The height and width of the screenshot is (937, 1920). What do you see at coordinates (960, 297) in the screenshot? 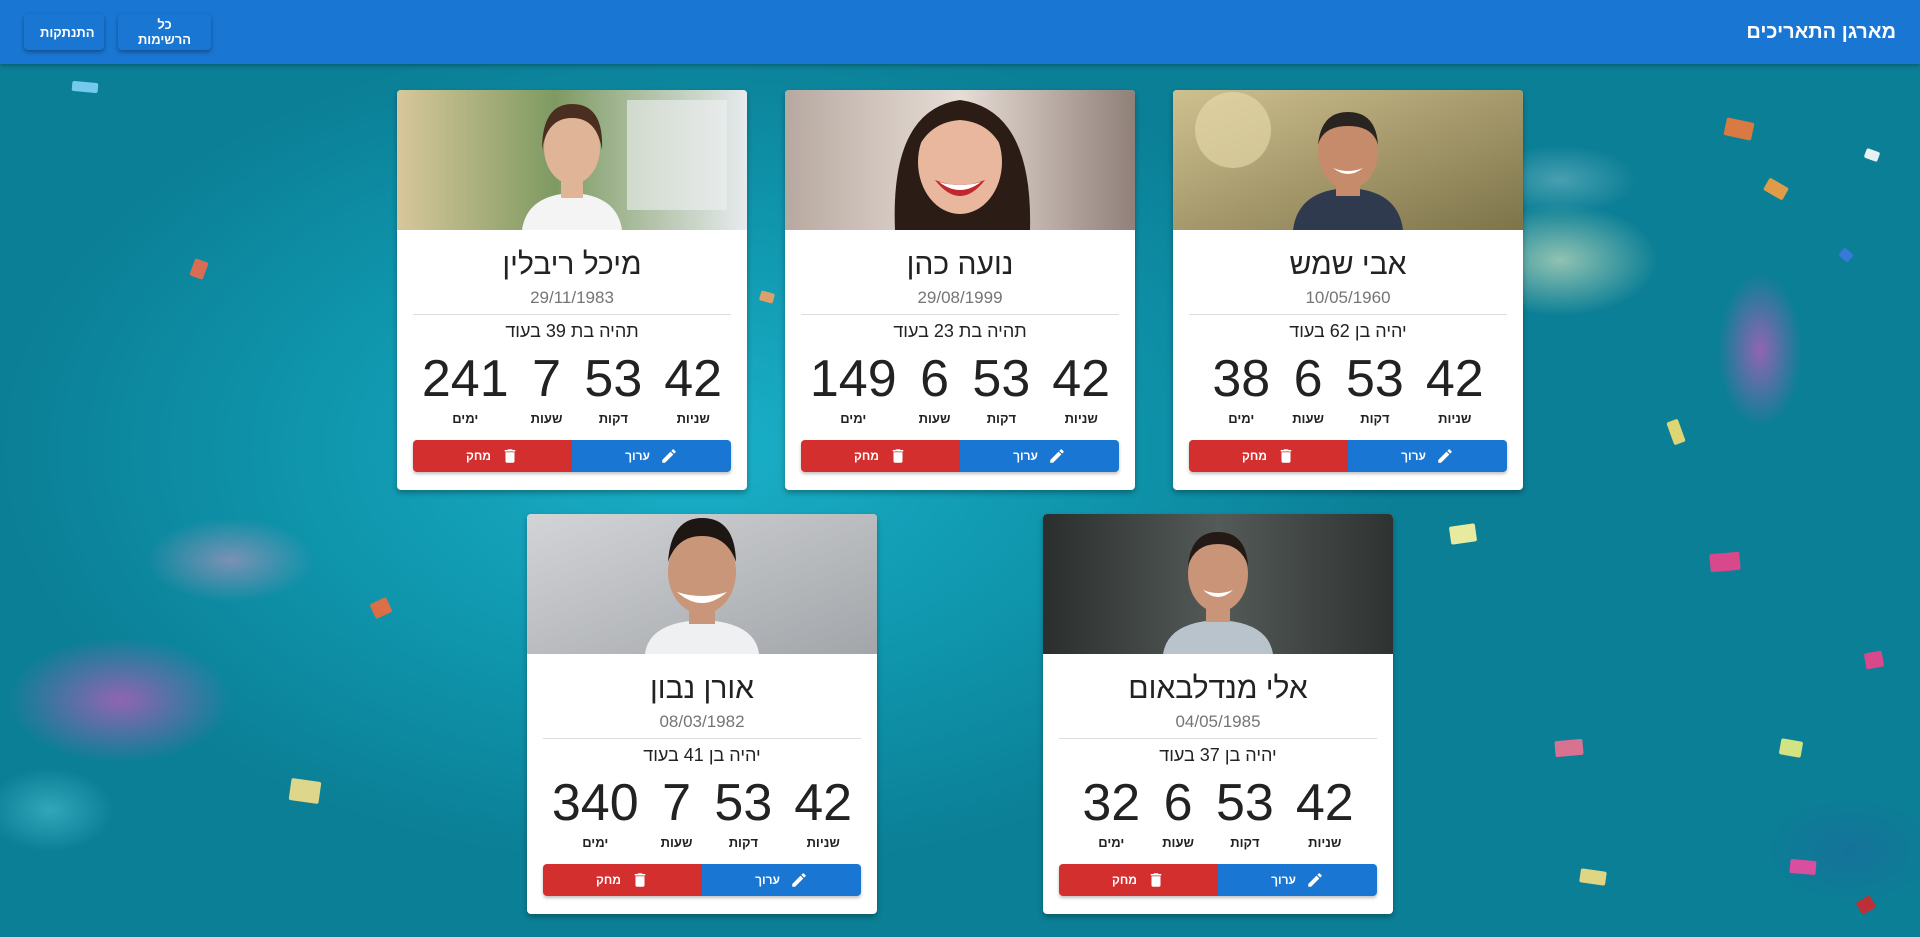
I see `birth-date: 29/08/1999` at bounding box center [960, 297].